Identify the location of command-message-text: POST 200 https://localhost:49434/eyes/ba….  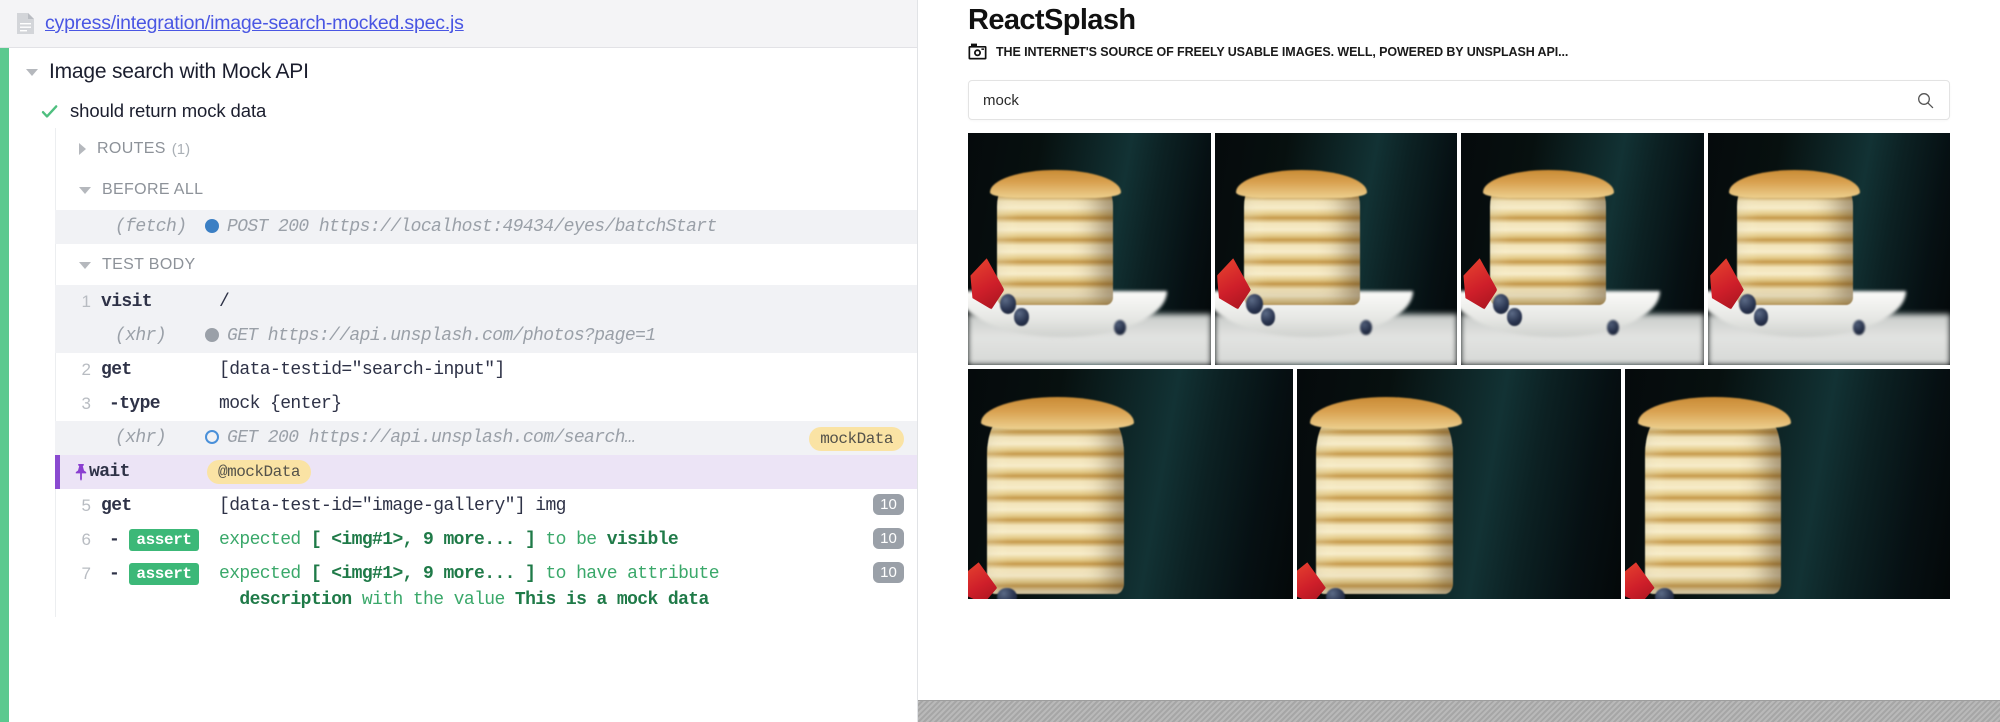
(472, 227).